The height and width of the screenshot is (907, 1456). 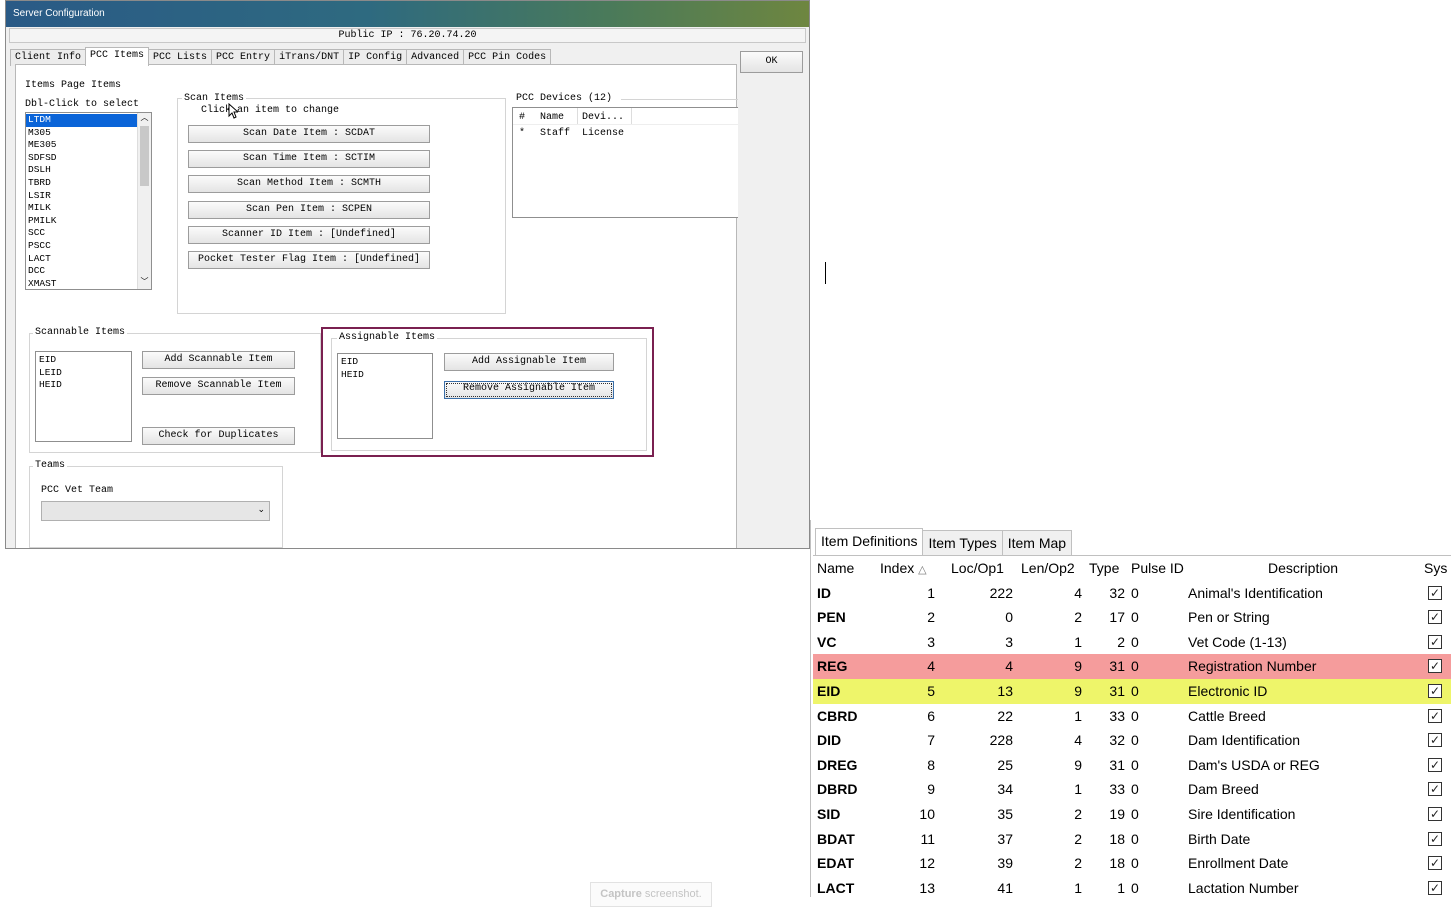 I want to click on remove-assignable-item-button: Remove Assignable Item, so click(x=529, y=390).